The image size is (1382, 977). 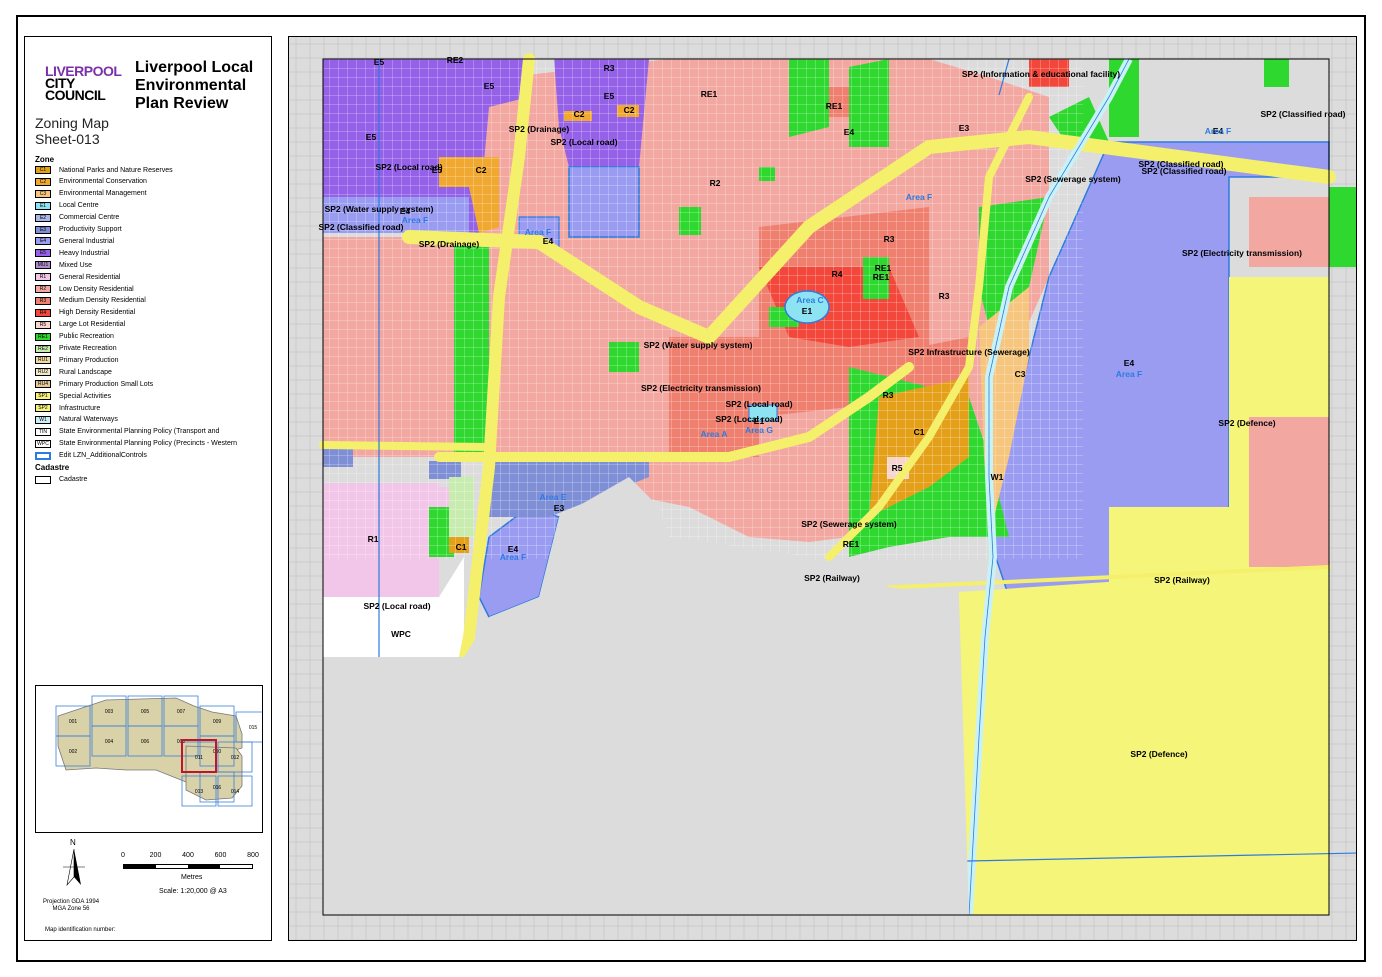 I want to click on legend-cadastre-heading: Cadastre, so click(x=52, y=467).